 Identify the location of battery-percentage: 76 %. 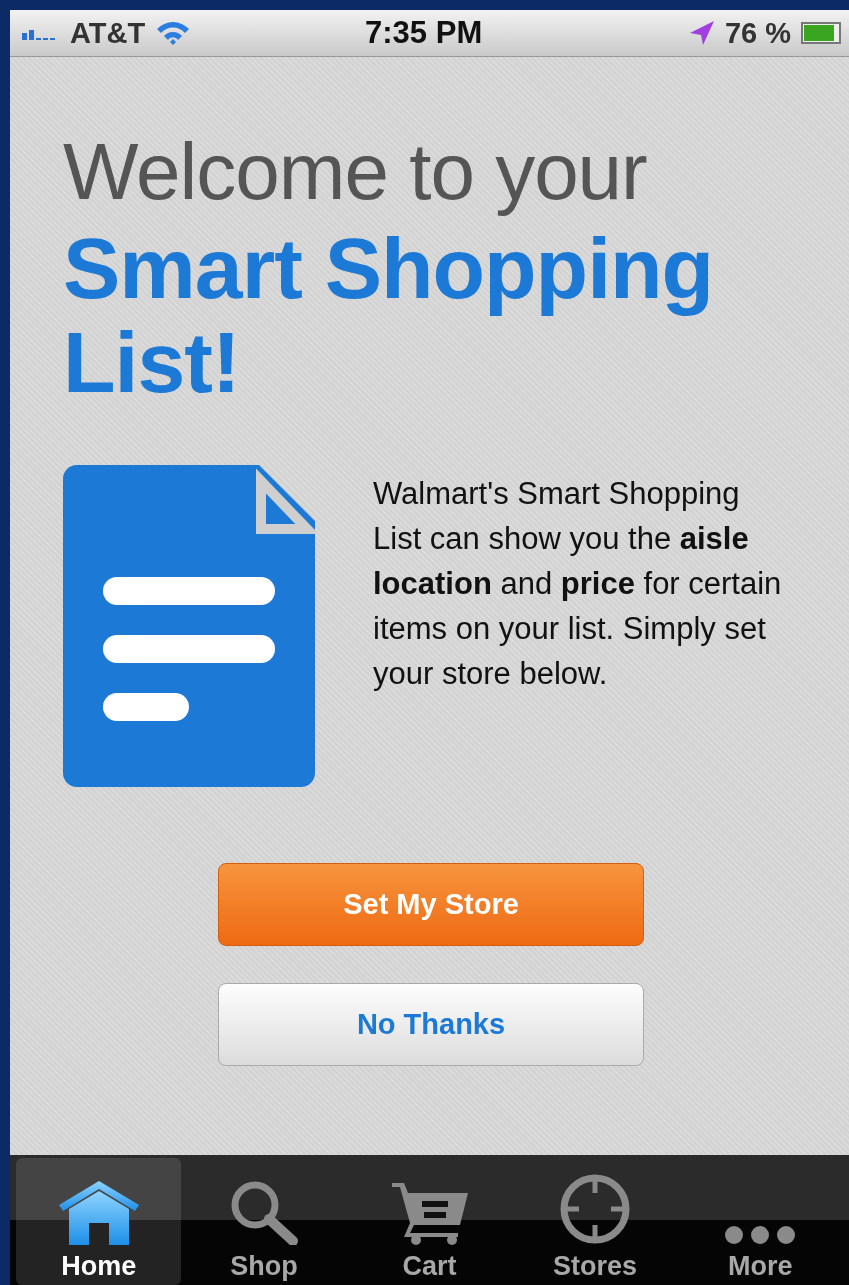
(757, 33).